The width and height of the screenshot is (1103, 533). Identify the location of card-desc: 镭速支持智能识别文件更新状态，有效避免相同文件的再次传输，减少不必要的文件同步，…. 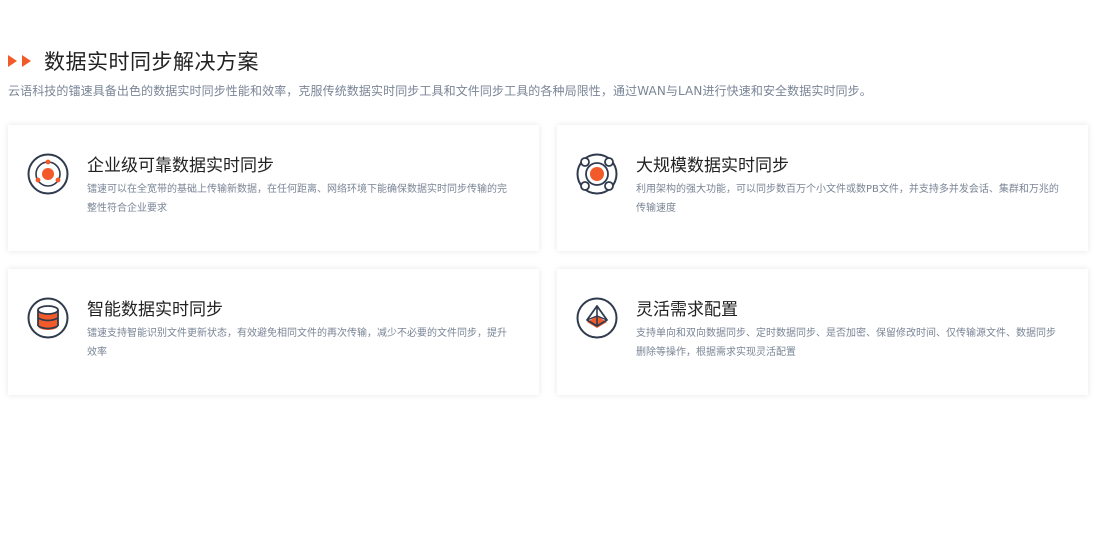
(297, 343).